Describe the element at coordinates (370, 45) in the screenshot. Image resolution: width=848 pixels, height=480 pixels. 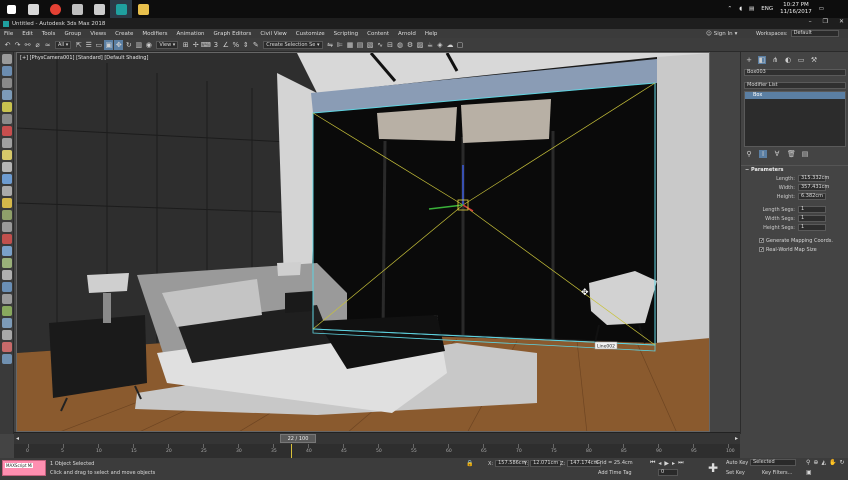
I see `toggle-ribbon-icon: ▧` at that location.